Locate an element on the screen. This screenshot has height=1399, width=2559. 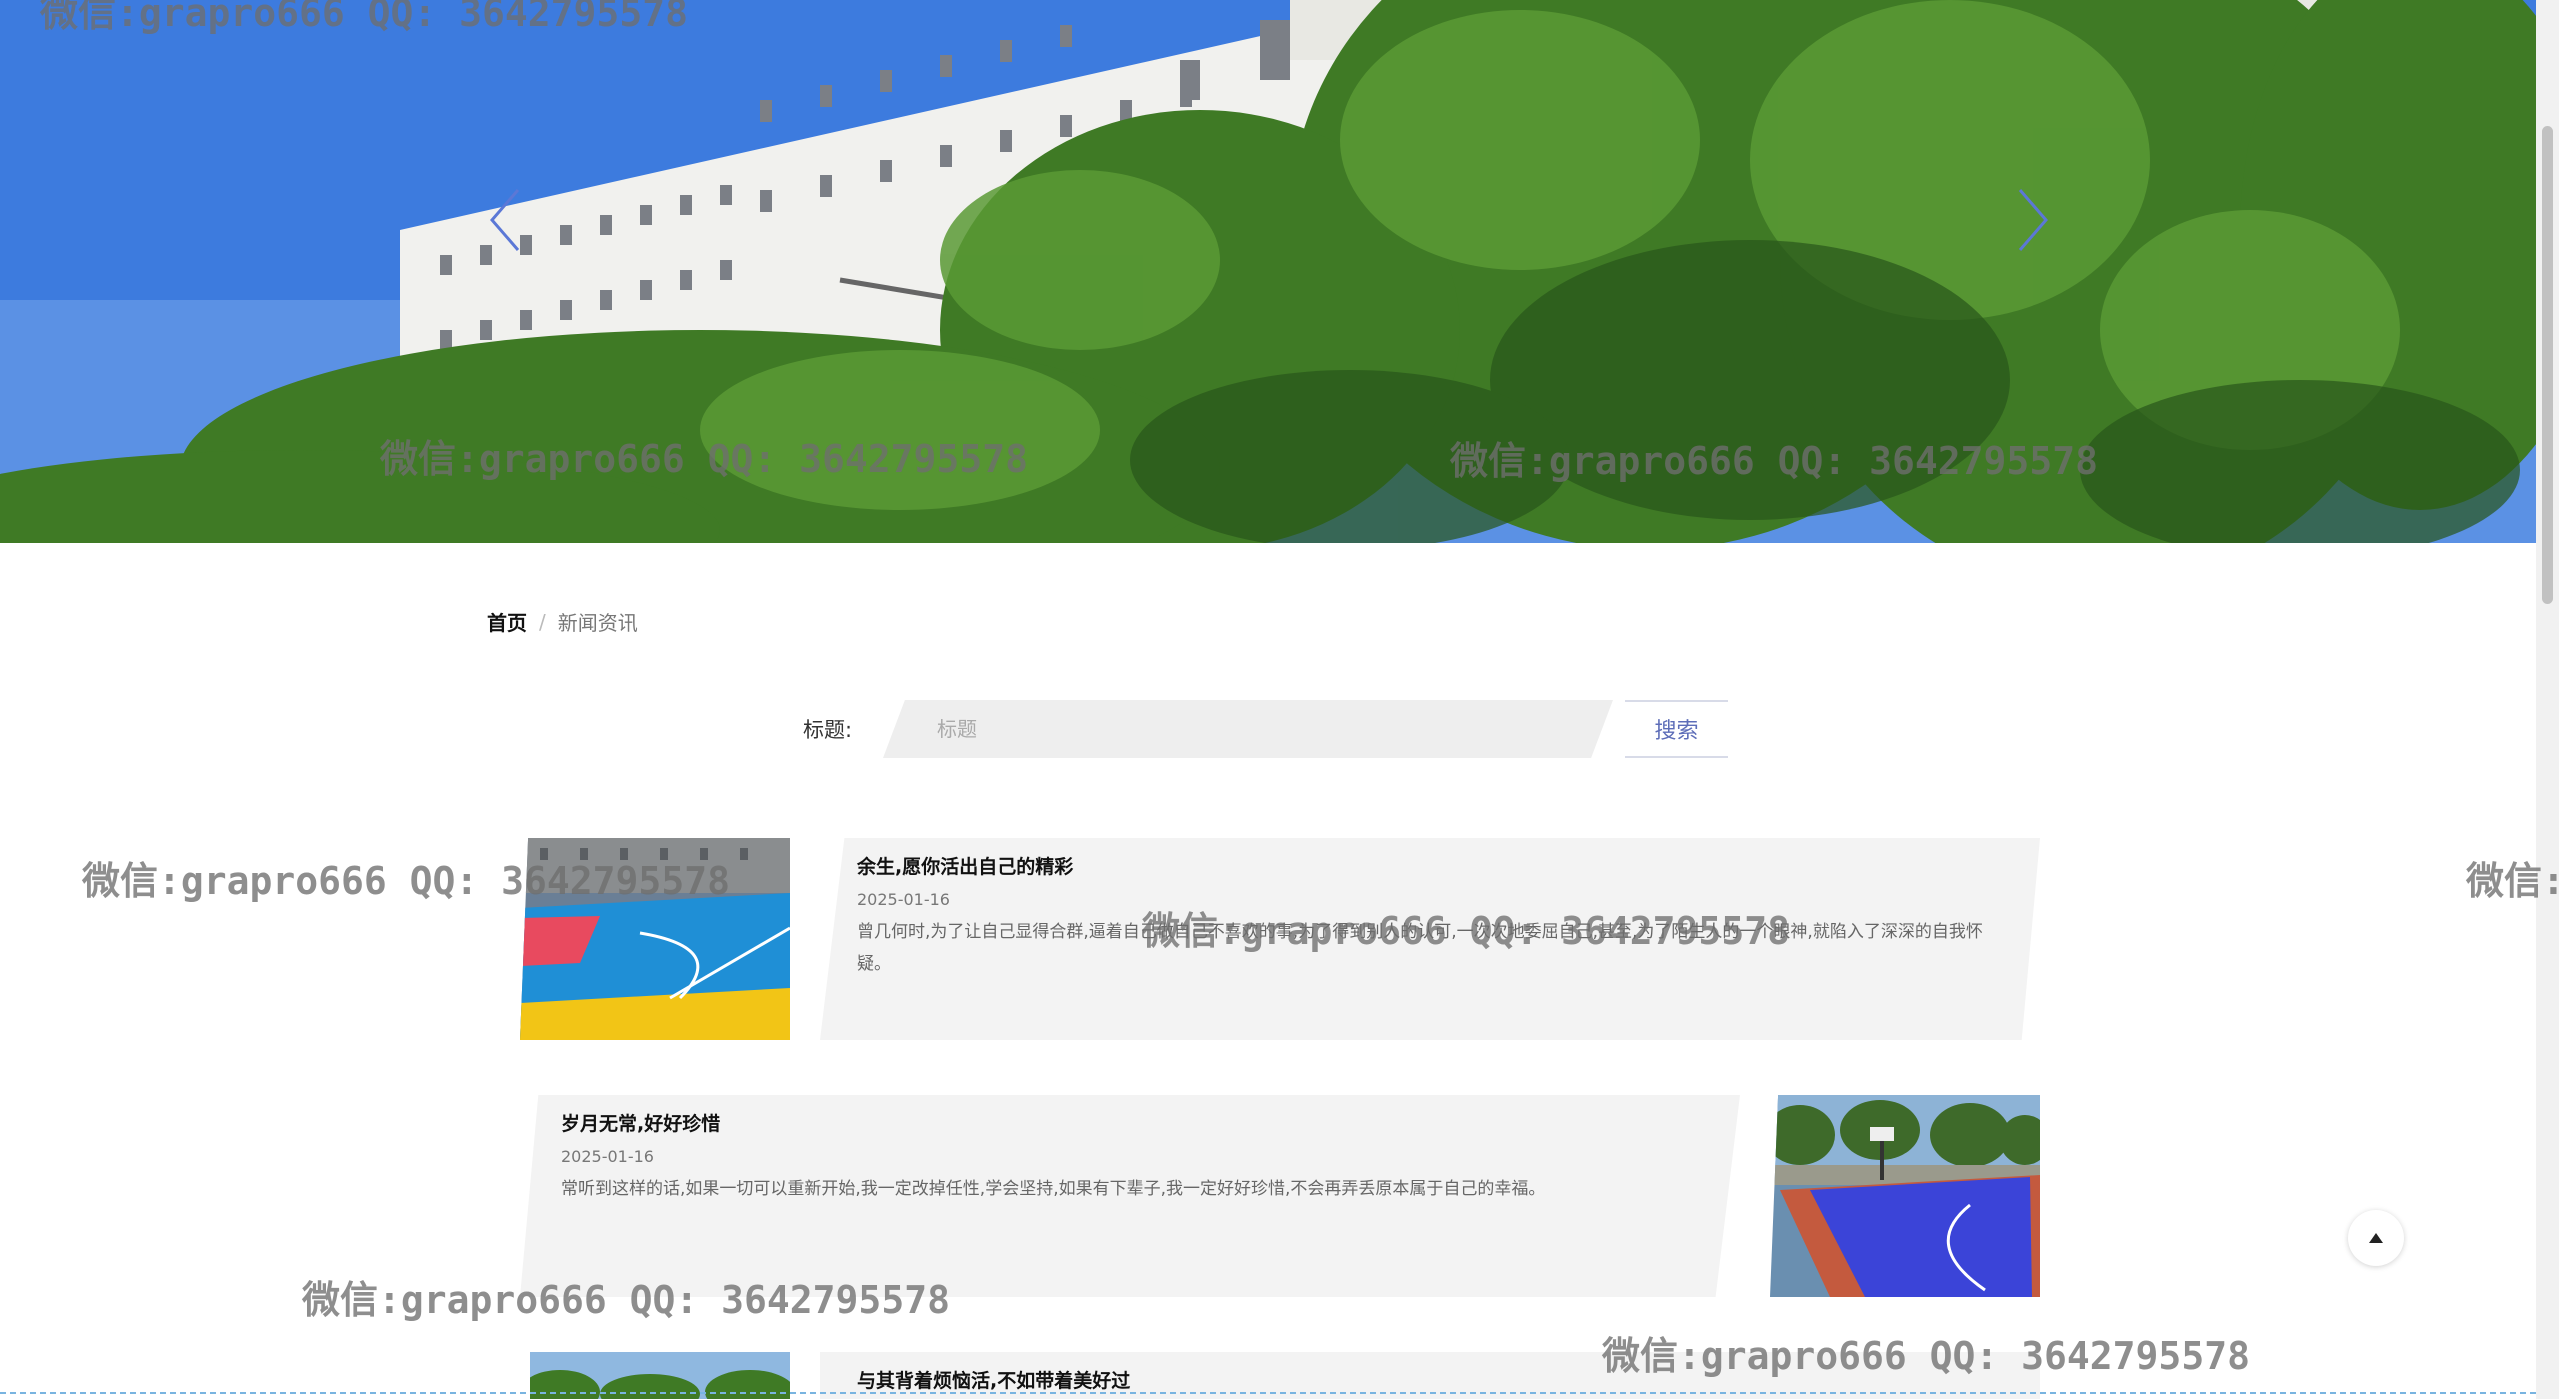
chevron-left-icon is located at coordinates (505, 220).